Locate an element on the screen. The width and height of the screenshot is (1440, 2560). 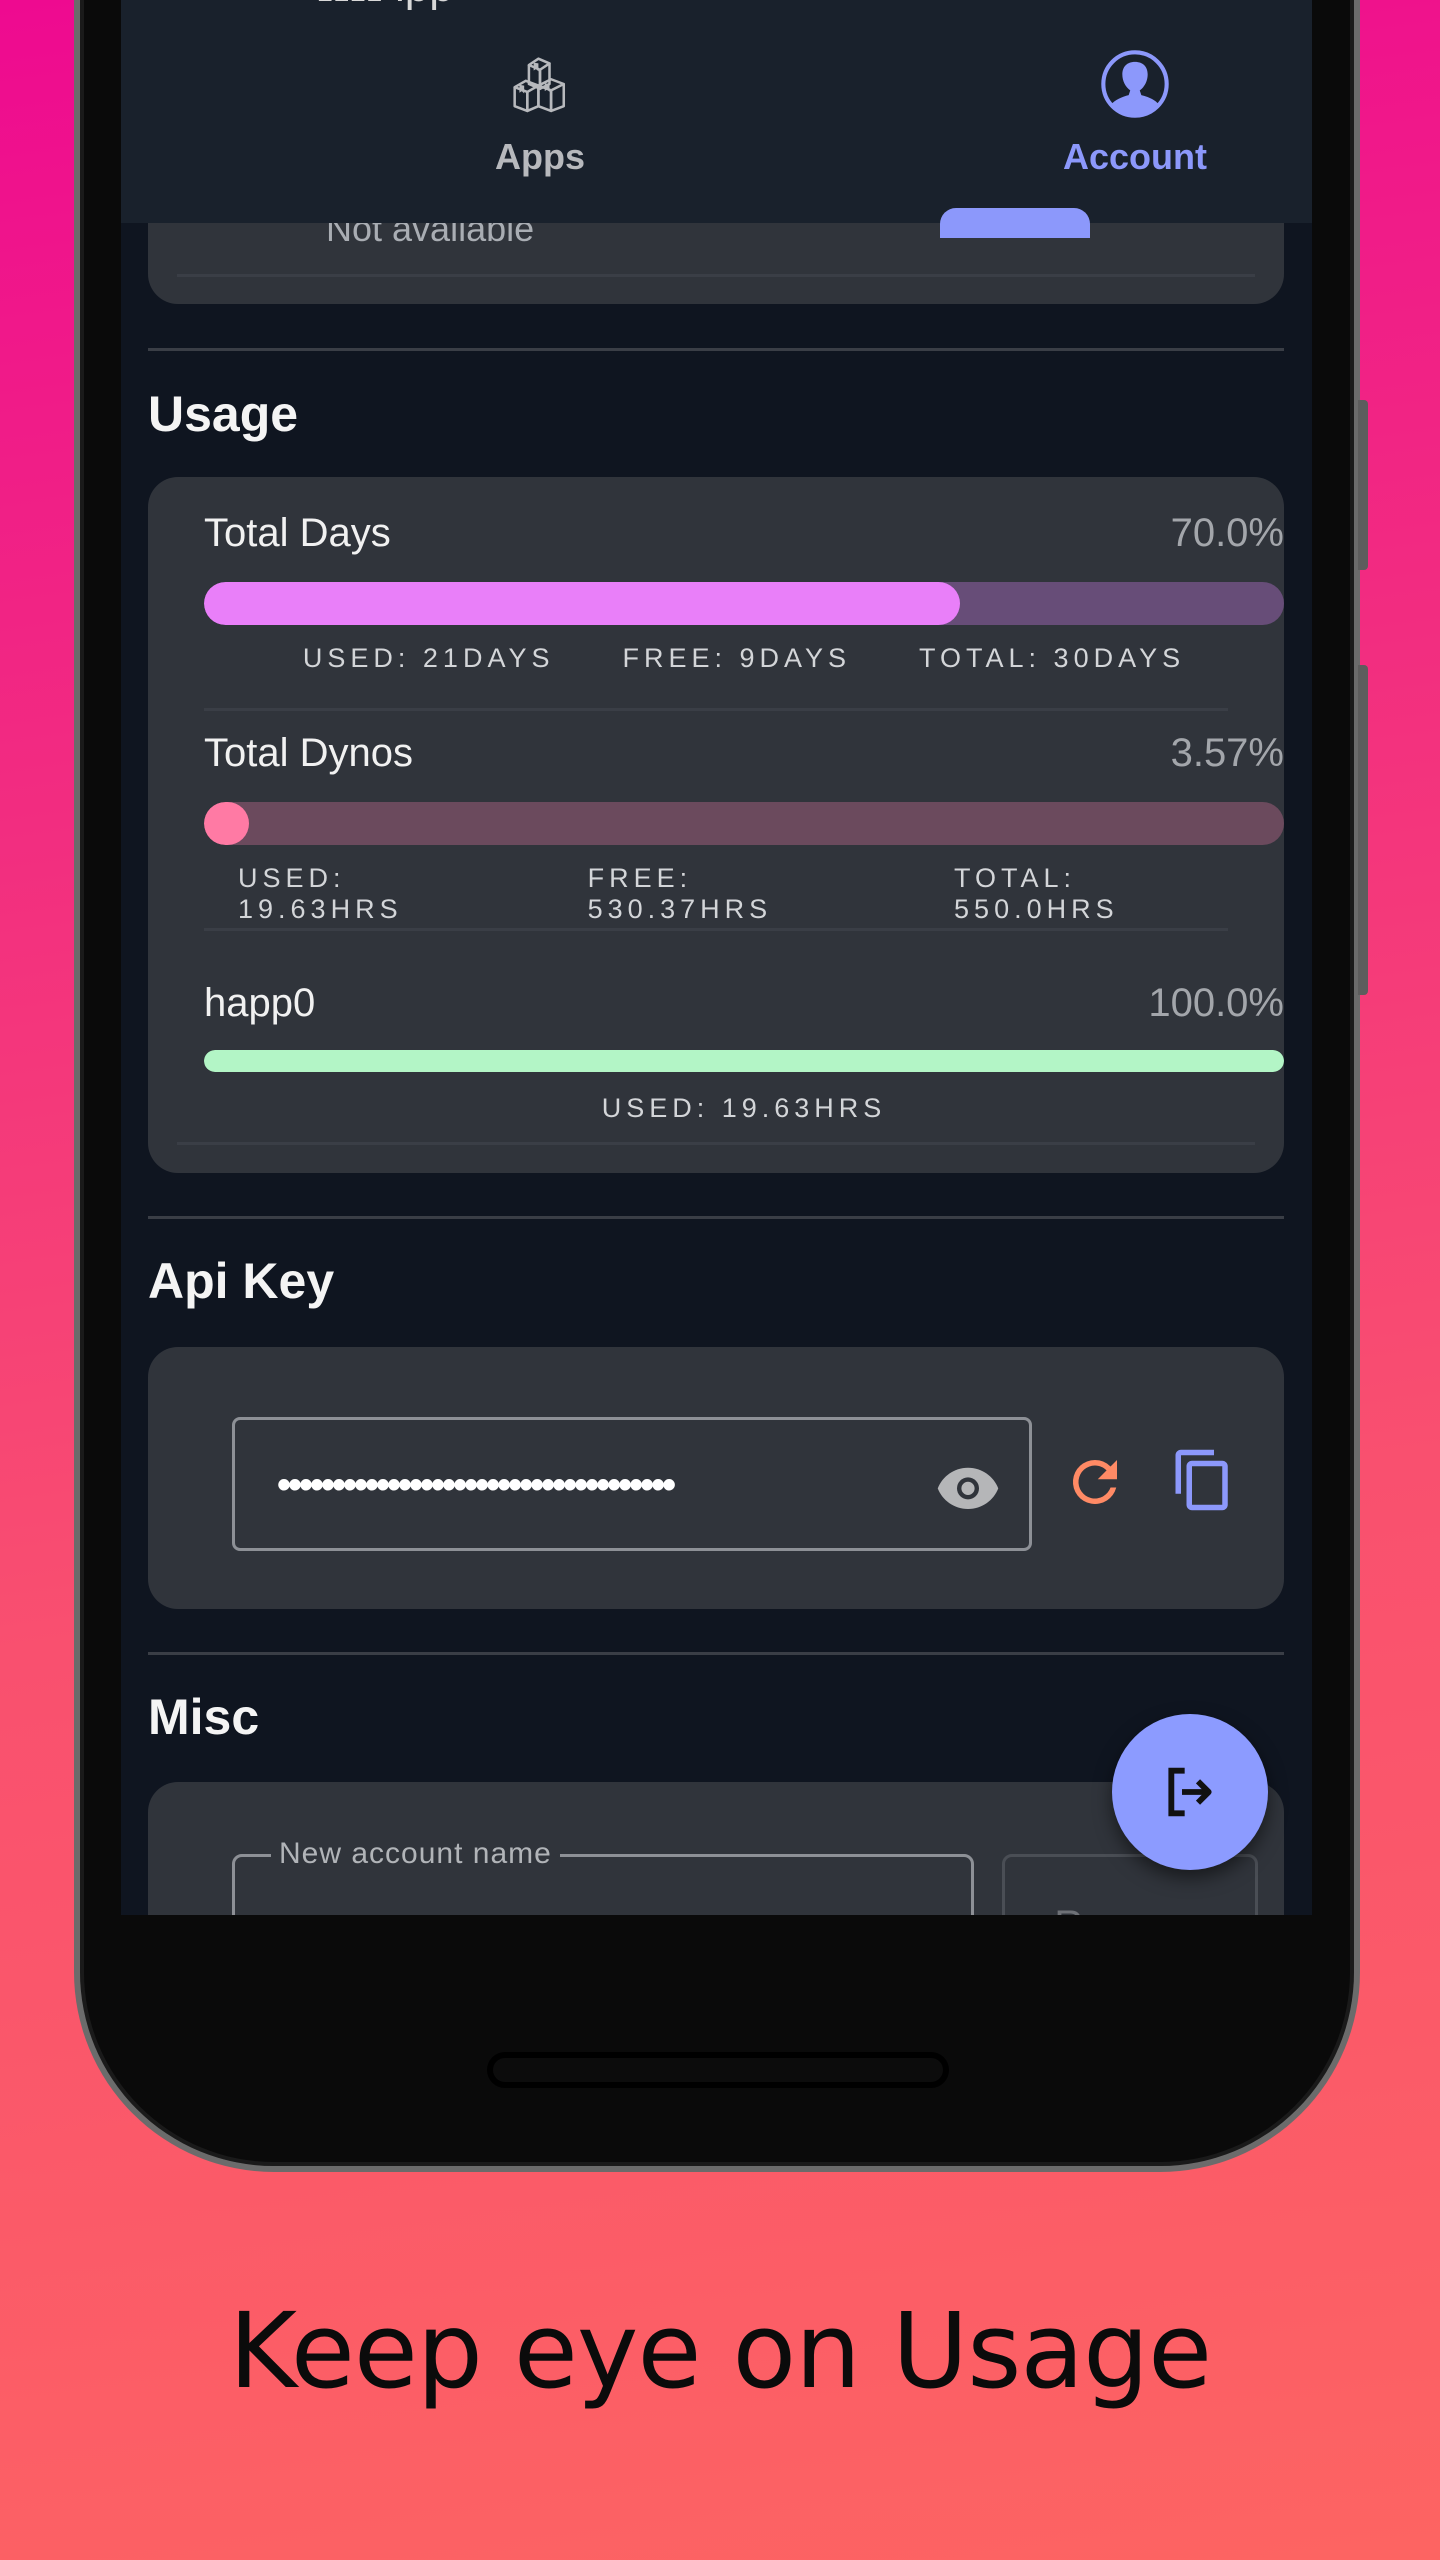
usage-name: Total Days is located at coordinates (297, 533).